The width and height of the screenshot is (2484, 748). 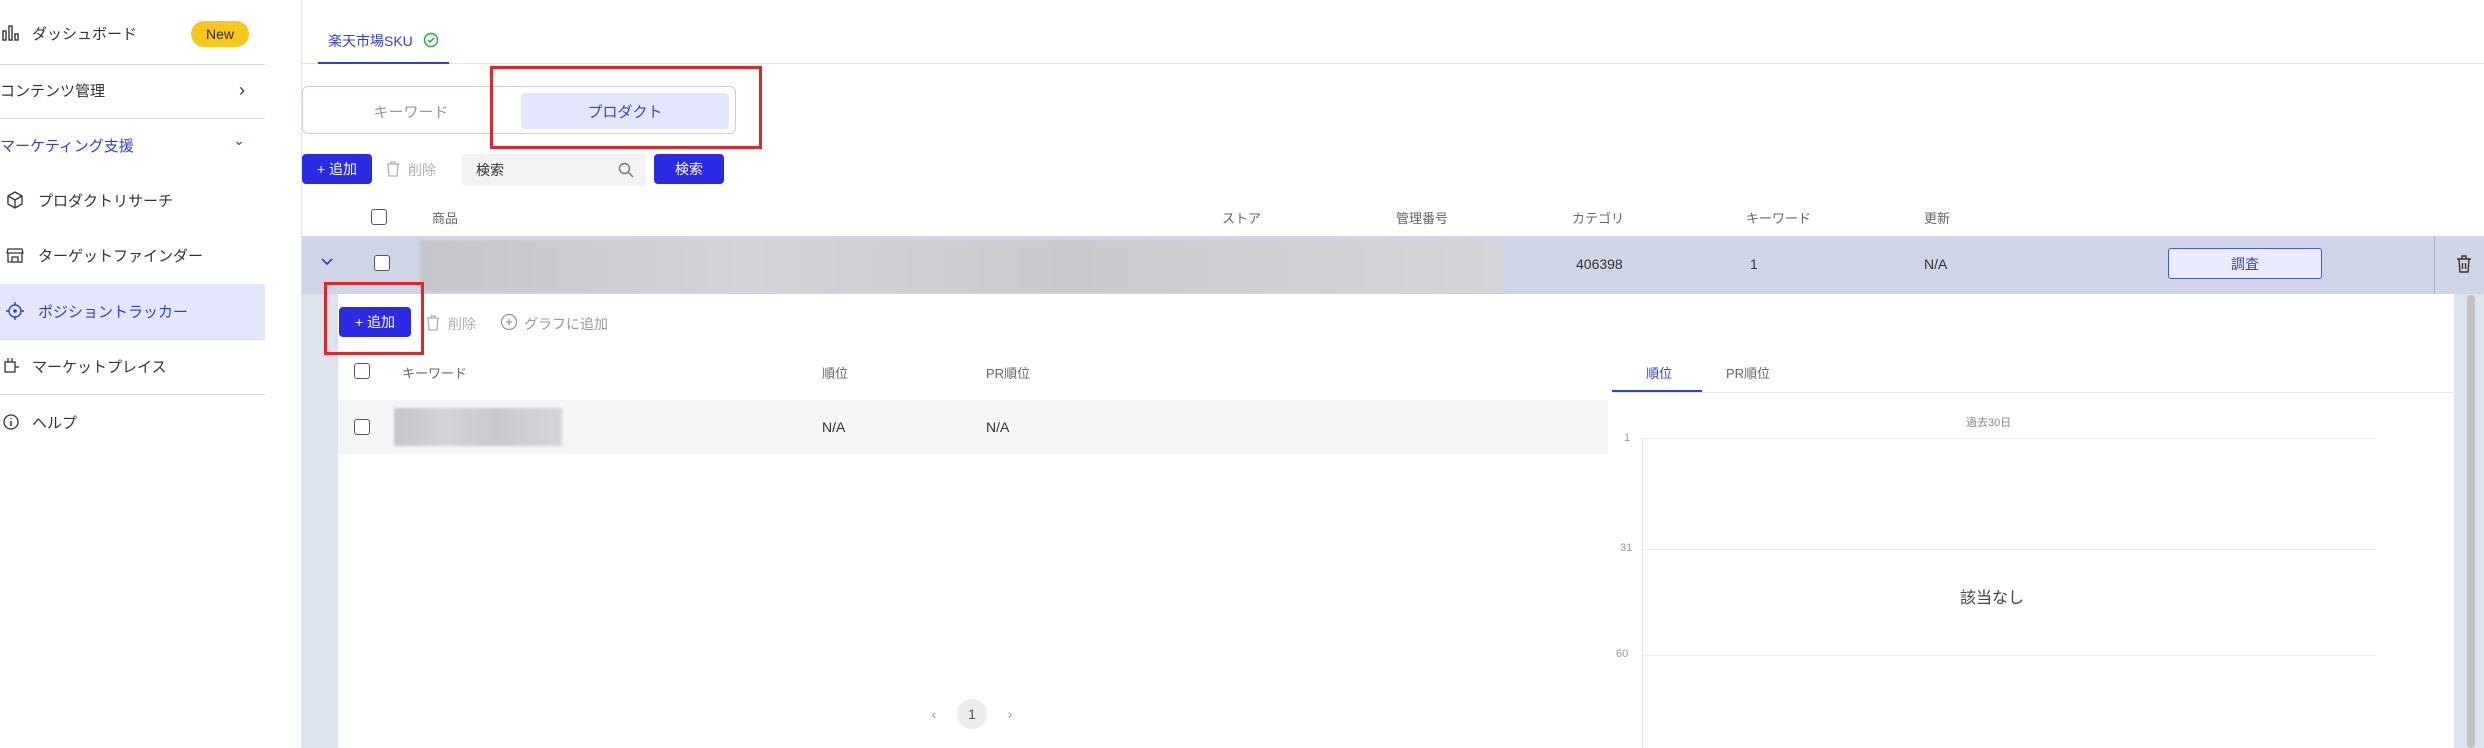 What do you see at coordinates (379, 217) in the screenshot?
I see `select-all-checkbox` at bounding box center [379, 217].